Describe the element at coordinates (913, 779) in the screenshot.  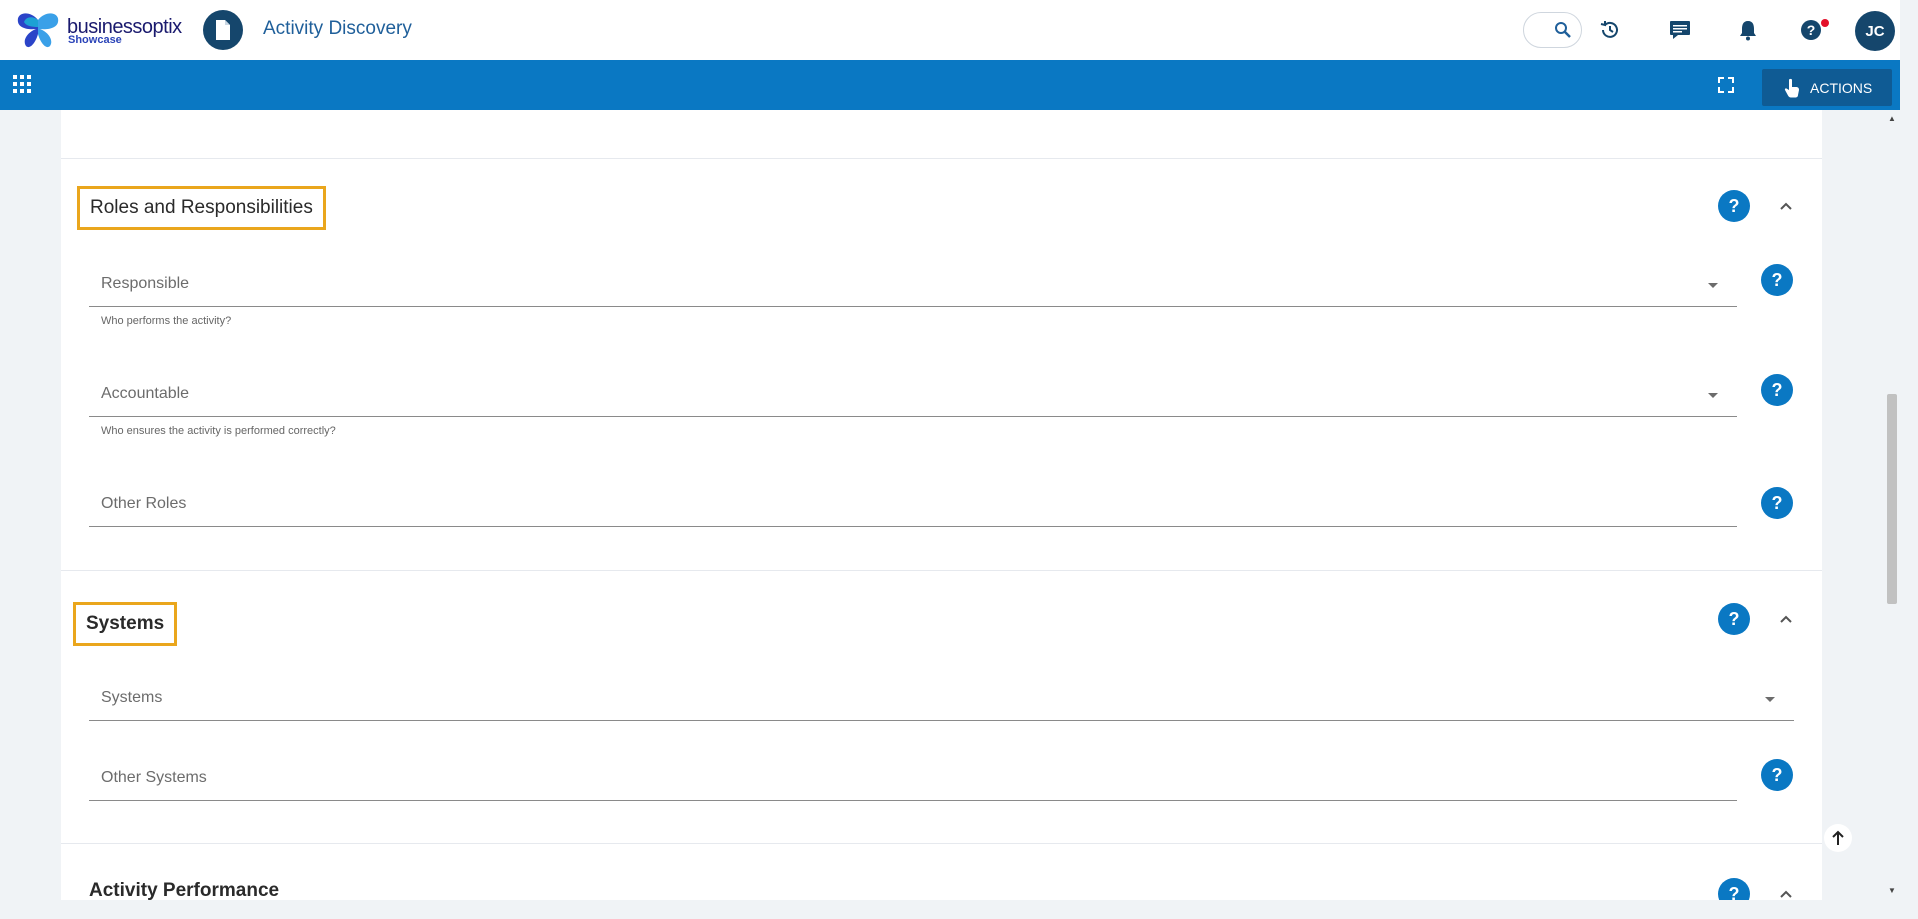
I see `other-systems-input: Other Systems` at that location.